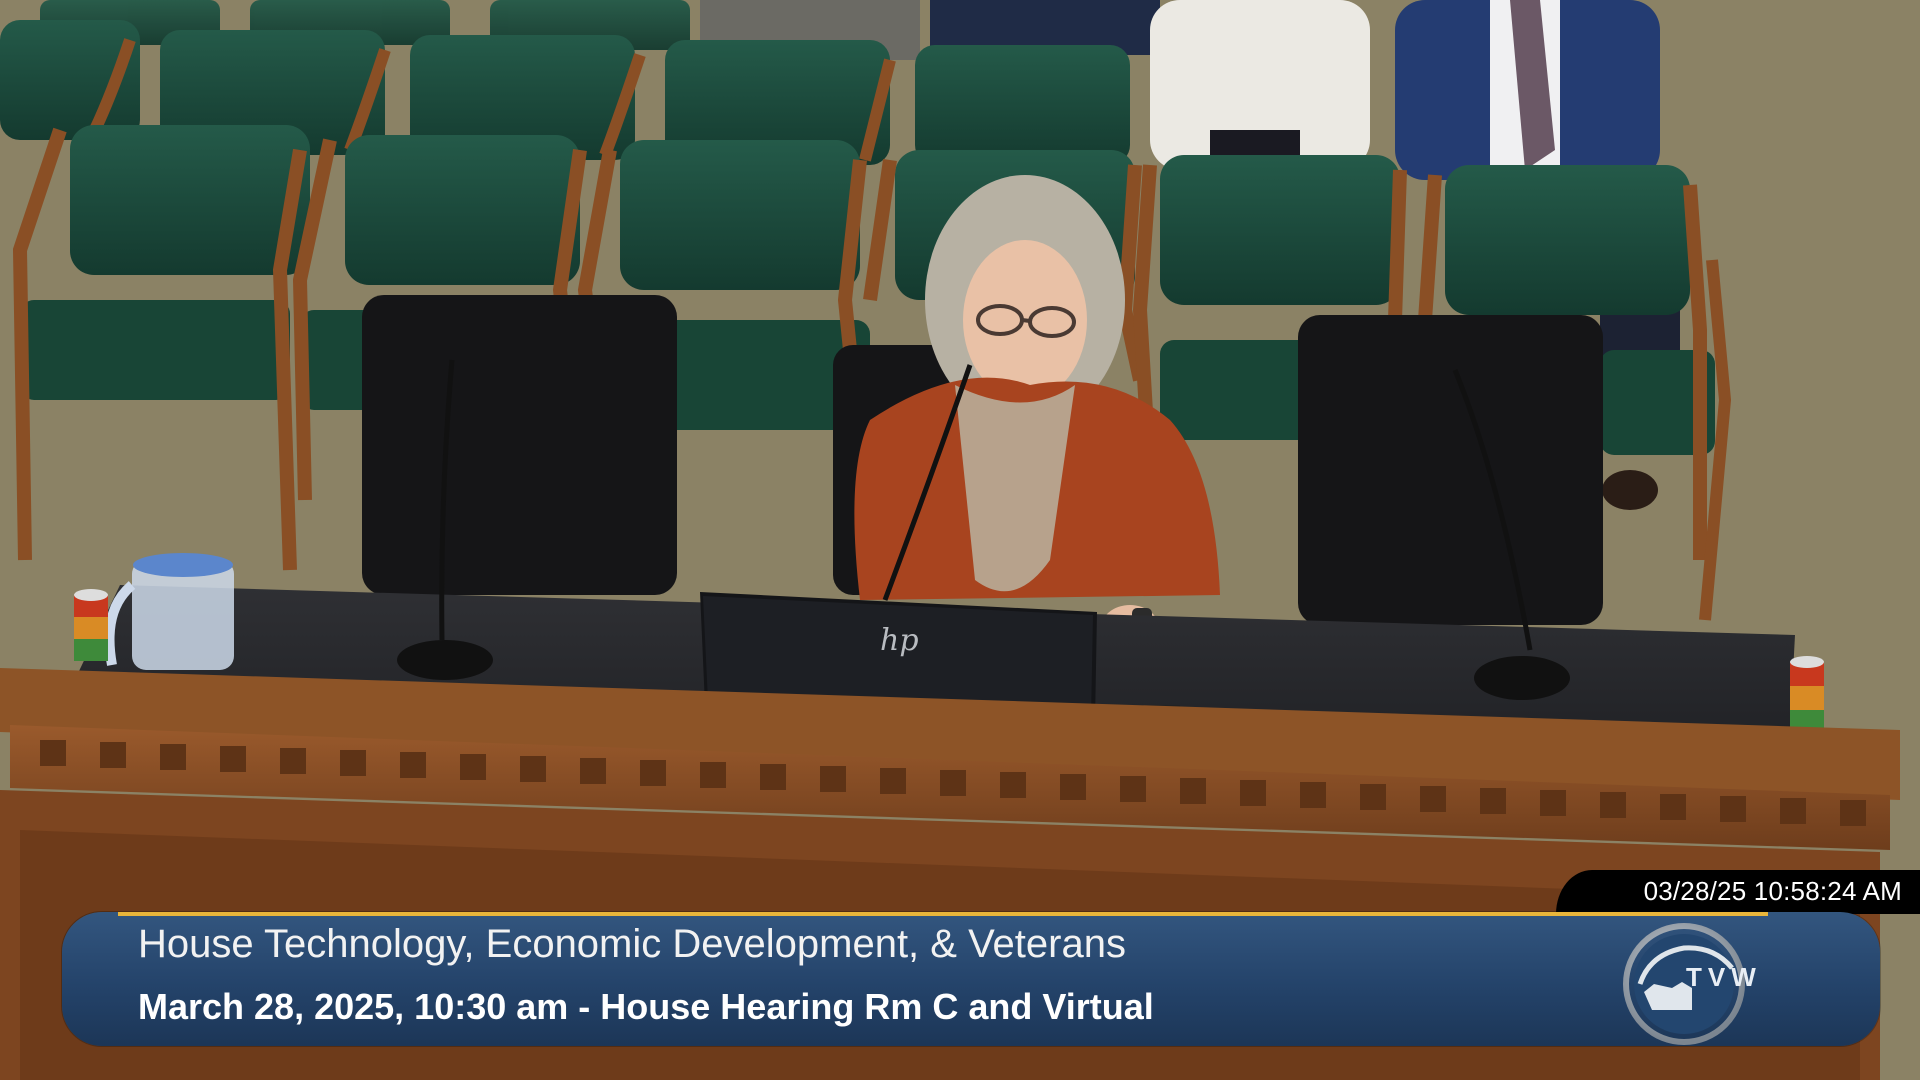  What do you see at coordinates (899, 640) in the screenshot?
I see `laptop-logo: hp` at bounding box center [899, 640].